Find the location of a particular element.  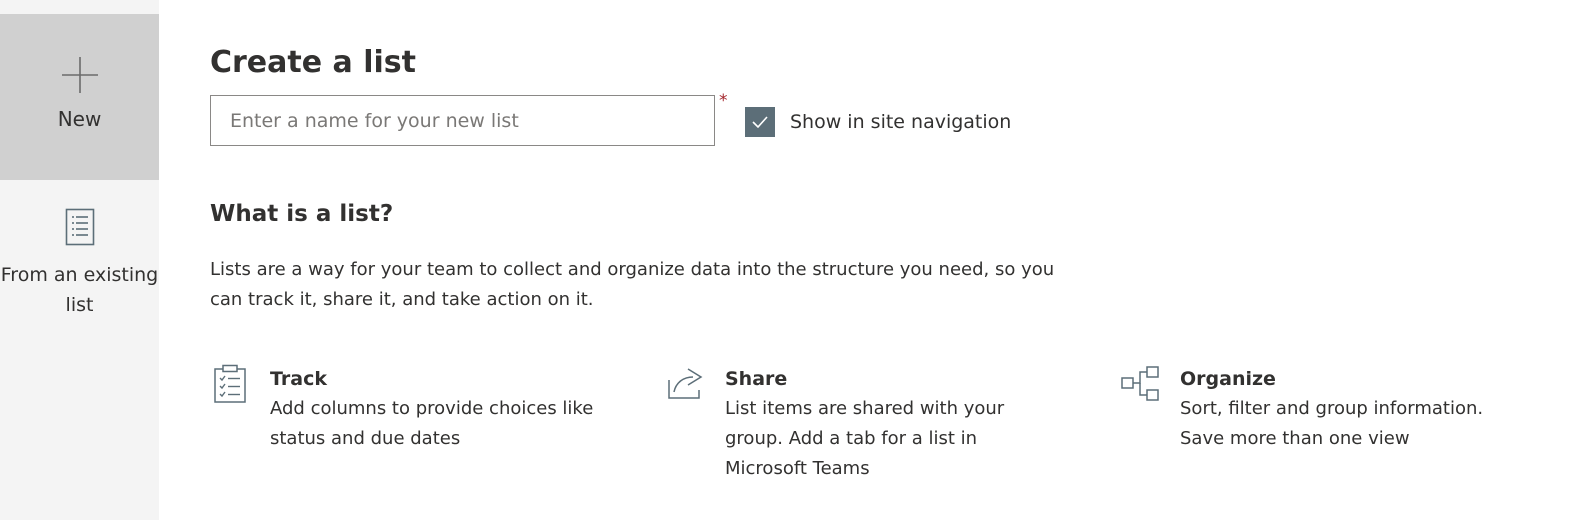

checkmark-icon is located at coordinates (760, 122).